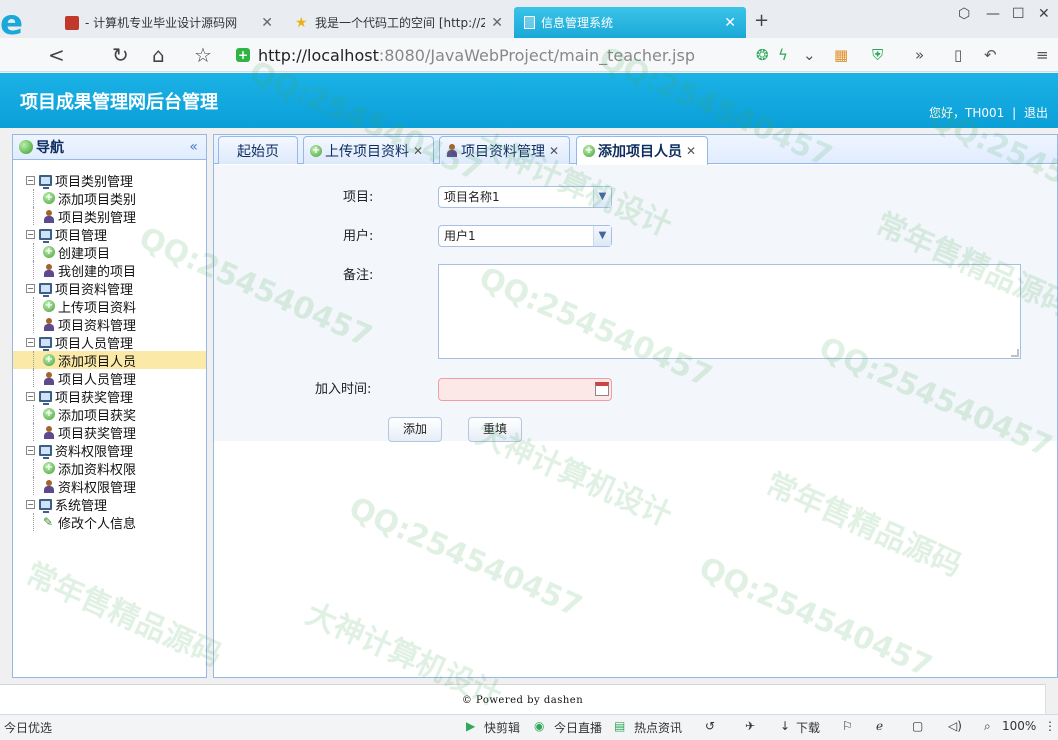 The height and width of the screenshot is (740, 1058). I want to click on nav-item: 项目类别管理, so click(109, 216).